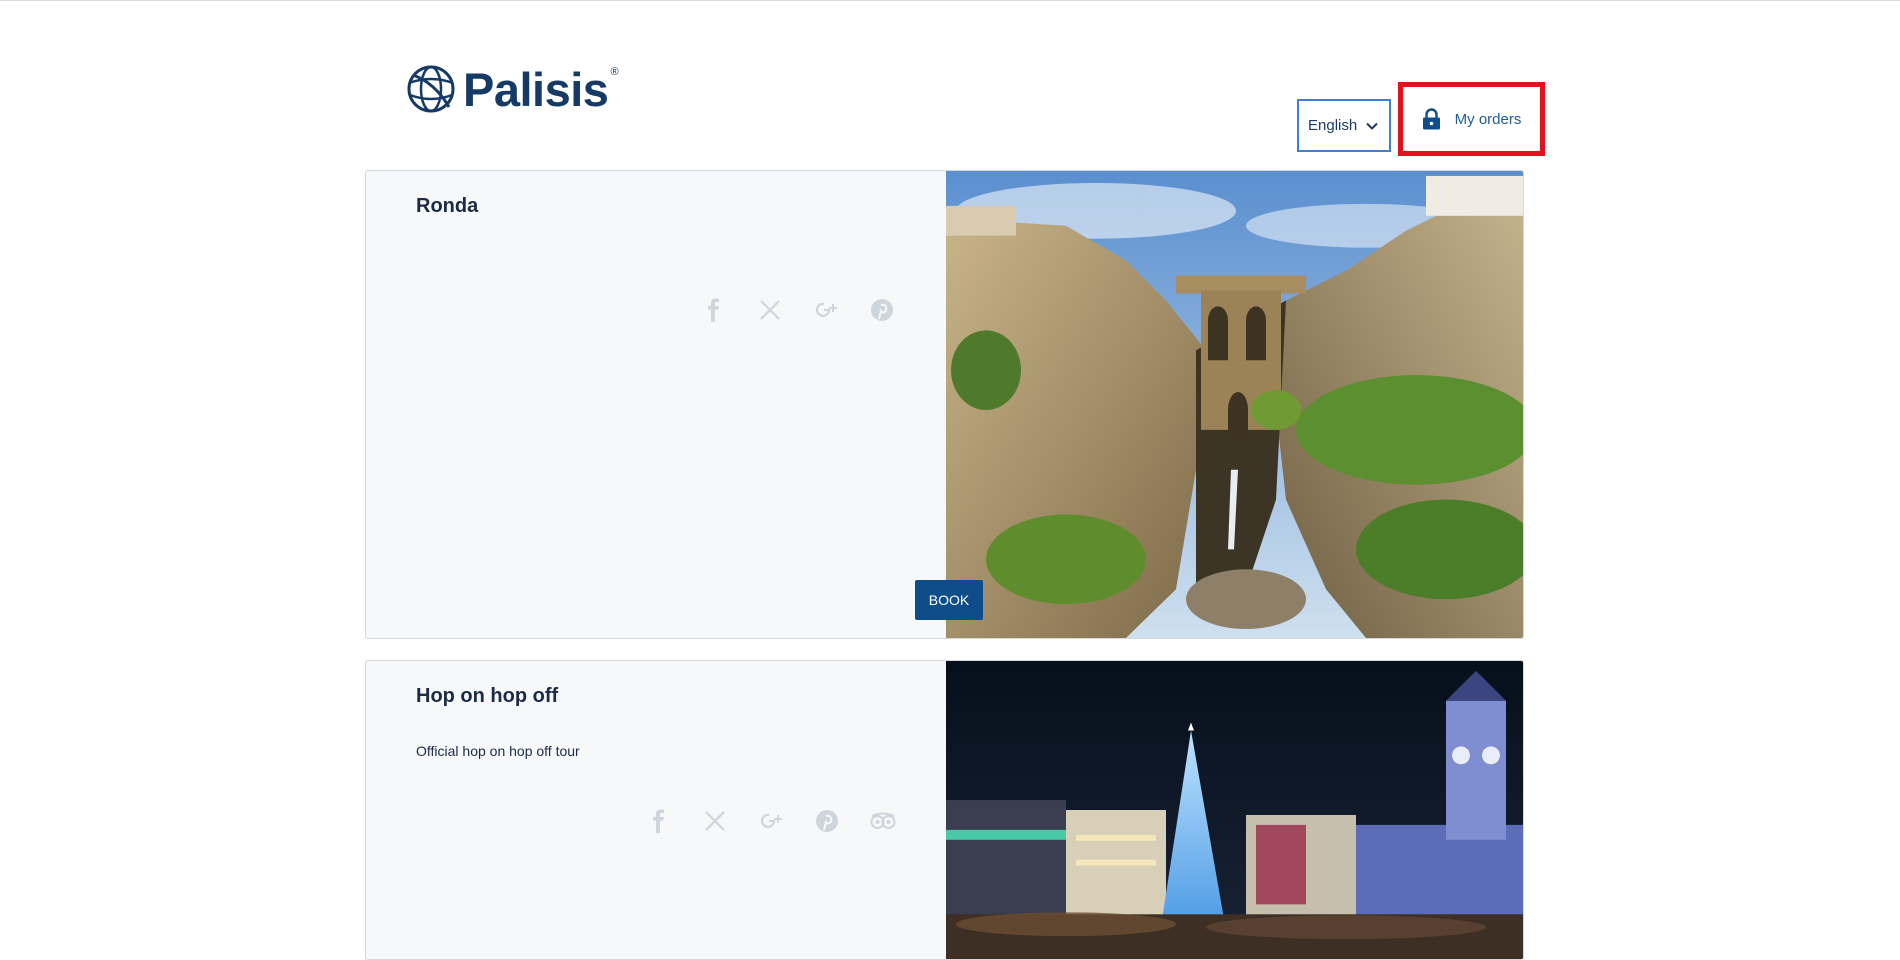 Image resolution: width=1900 pixels, height=960 pixels. What do you see at coordinates (656, 404) in the screenshot?
I see `tour-info-panel: Ronda` at bounding box center [656, 404].